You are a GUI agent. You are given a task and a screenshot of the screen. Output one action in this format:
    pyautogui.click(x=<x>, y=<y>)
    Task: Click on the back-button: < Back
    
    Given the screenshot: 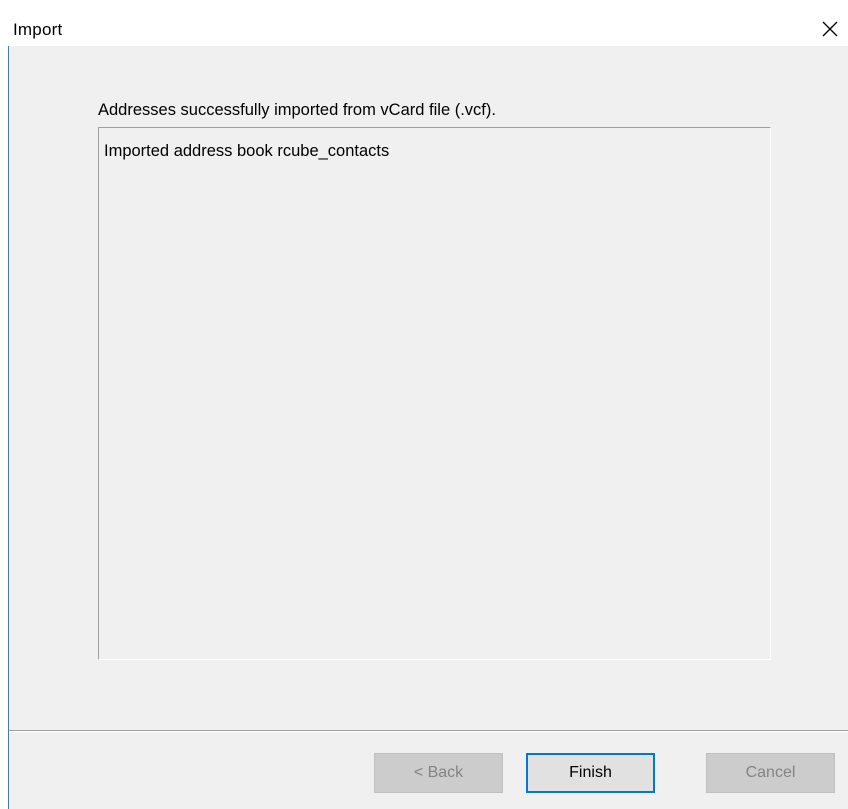 What is the action you would take?
    pyautogui.click(x=438, y=773)
    